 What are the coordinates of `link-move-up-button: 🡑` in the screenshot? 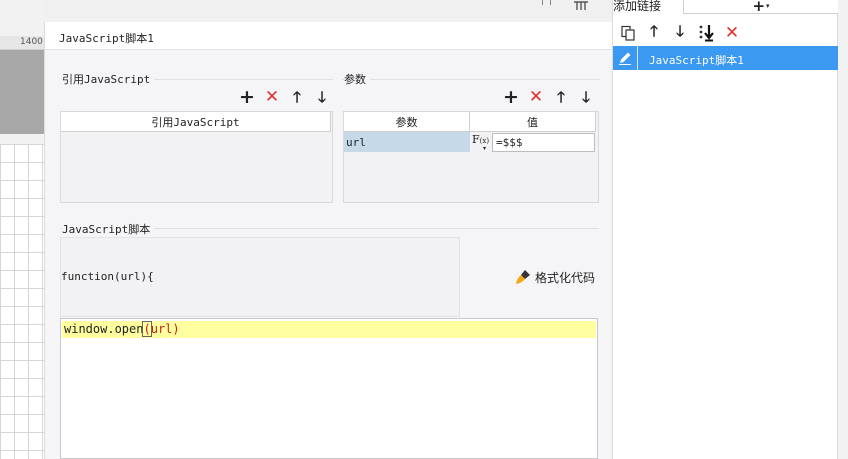 It's located at (654, 32).